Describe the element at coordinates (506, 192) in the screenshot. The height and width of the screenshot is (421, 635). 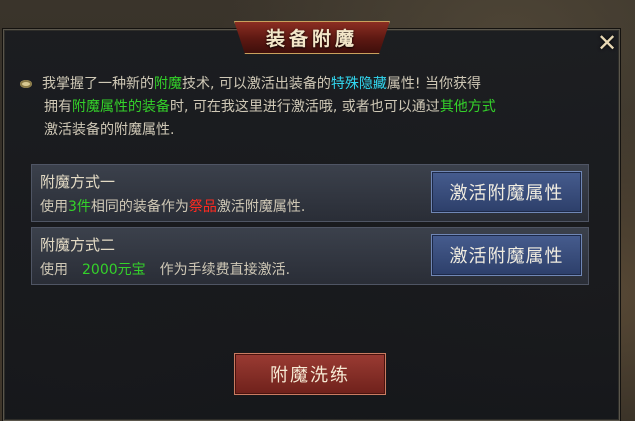
I see `activate-enchant-button-1: 激活附魔属性` at that location.